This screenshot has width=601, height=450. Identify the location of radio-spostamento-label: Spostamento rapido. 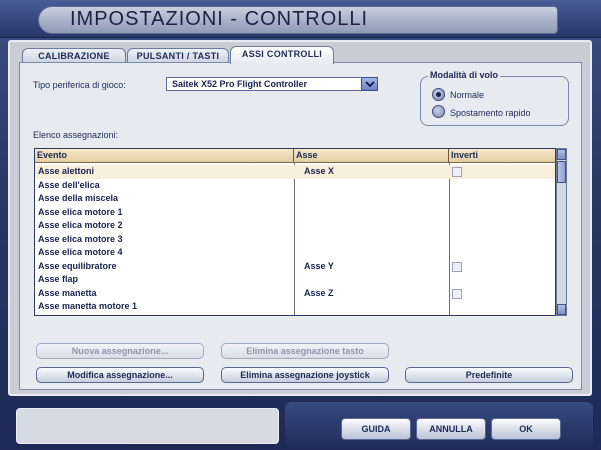
(490, 113).